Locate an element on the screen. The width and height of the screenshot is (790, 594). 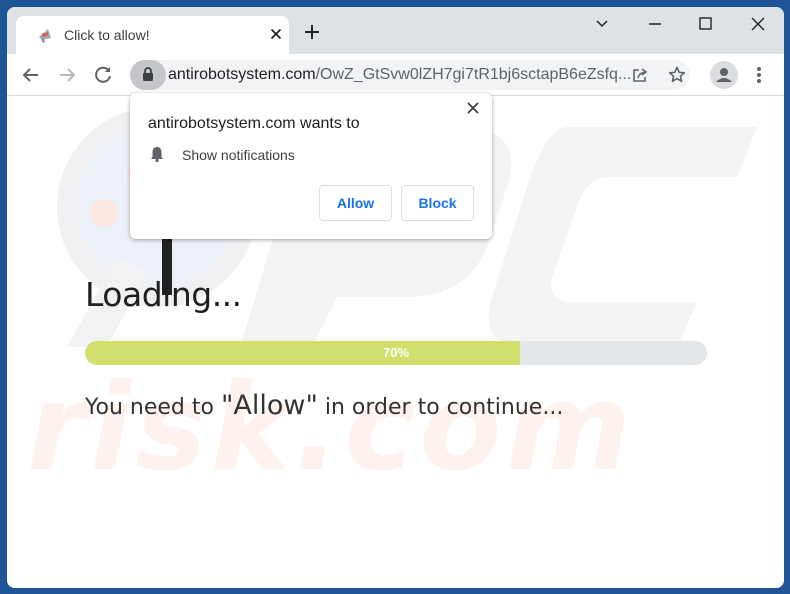
profile-button is located at coordinates (724, 75).